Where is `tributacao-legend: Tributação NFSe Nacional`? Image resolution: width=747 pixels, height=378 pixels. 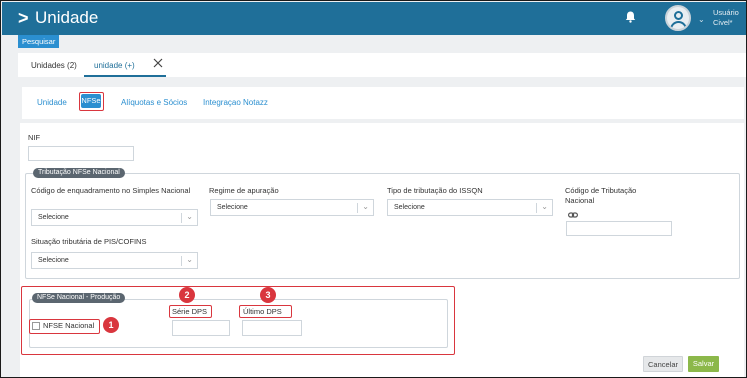 tributacao-legend: Tributação NFSe Nacional is located at coordinates (79, 173).